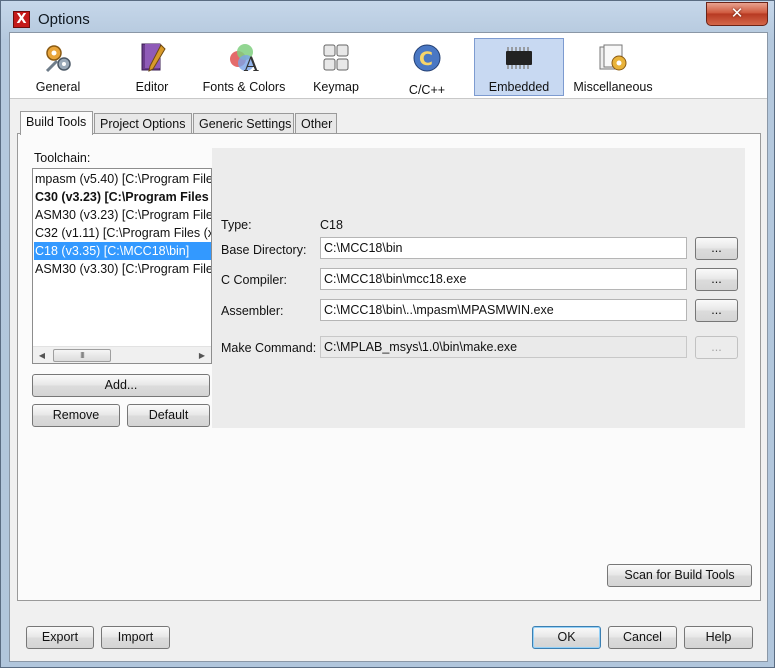 This screenshot has height=668, width=775. What do you see at coordinates (679, 575) in the screenshot?
I see `scan-build-tools-button: Scan for Build Tools` at bounding box center [679, 575].